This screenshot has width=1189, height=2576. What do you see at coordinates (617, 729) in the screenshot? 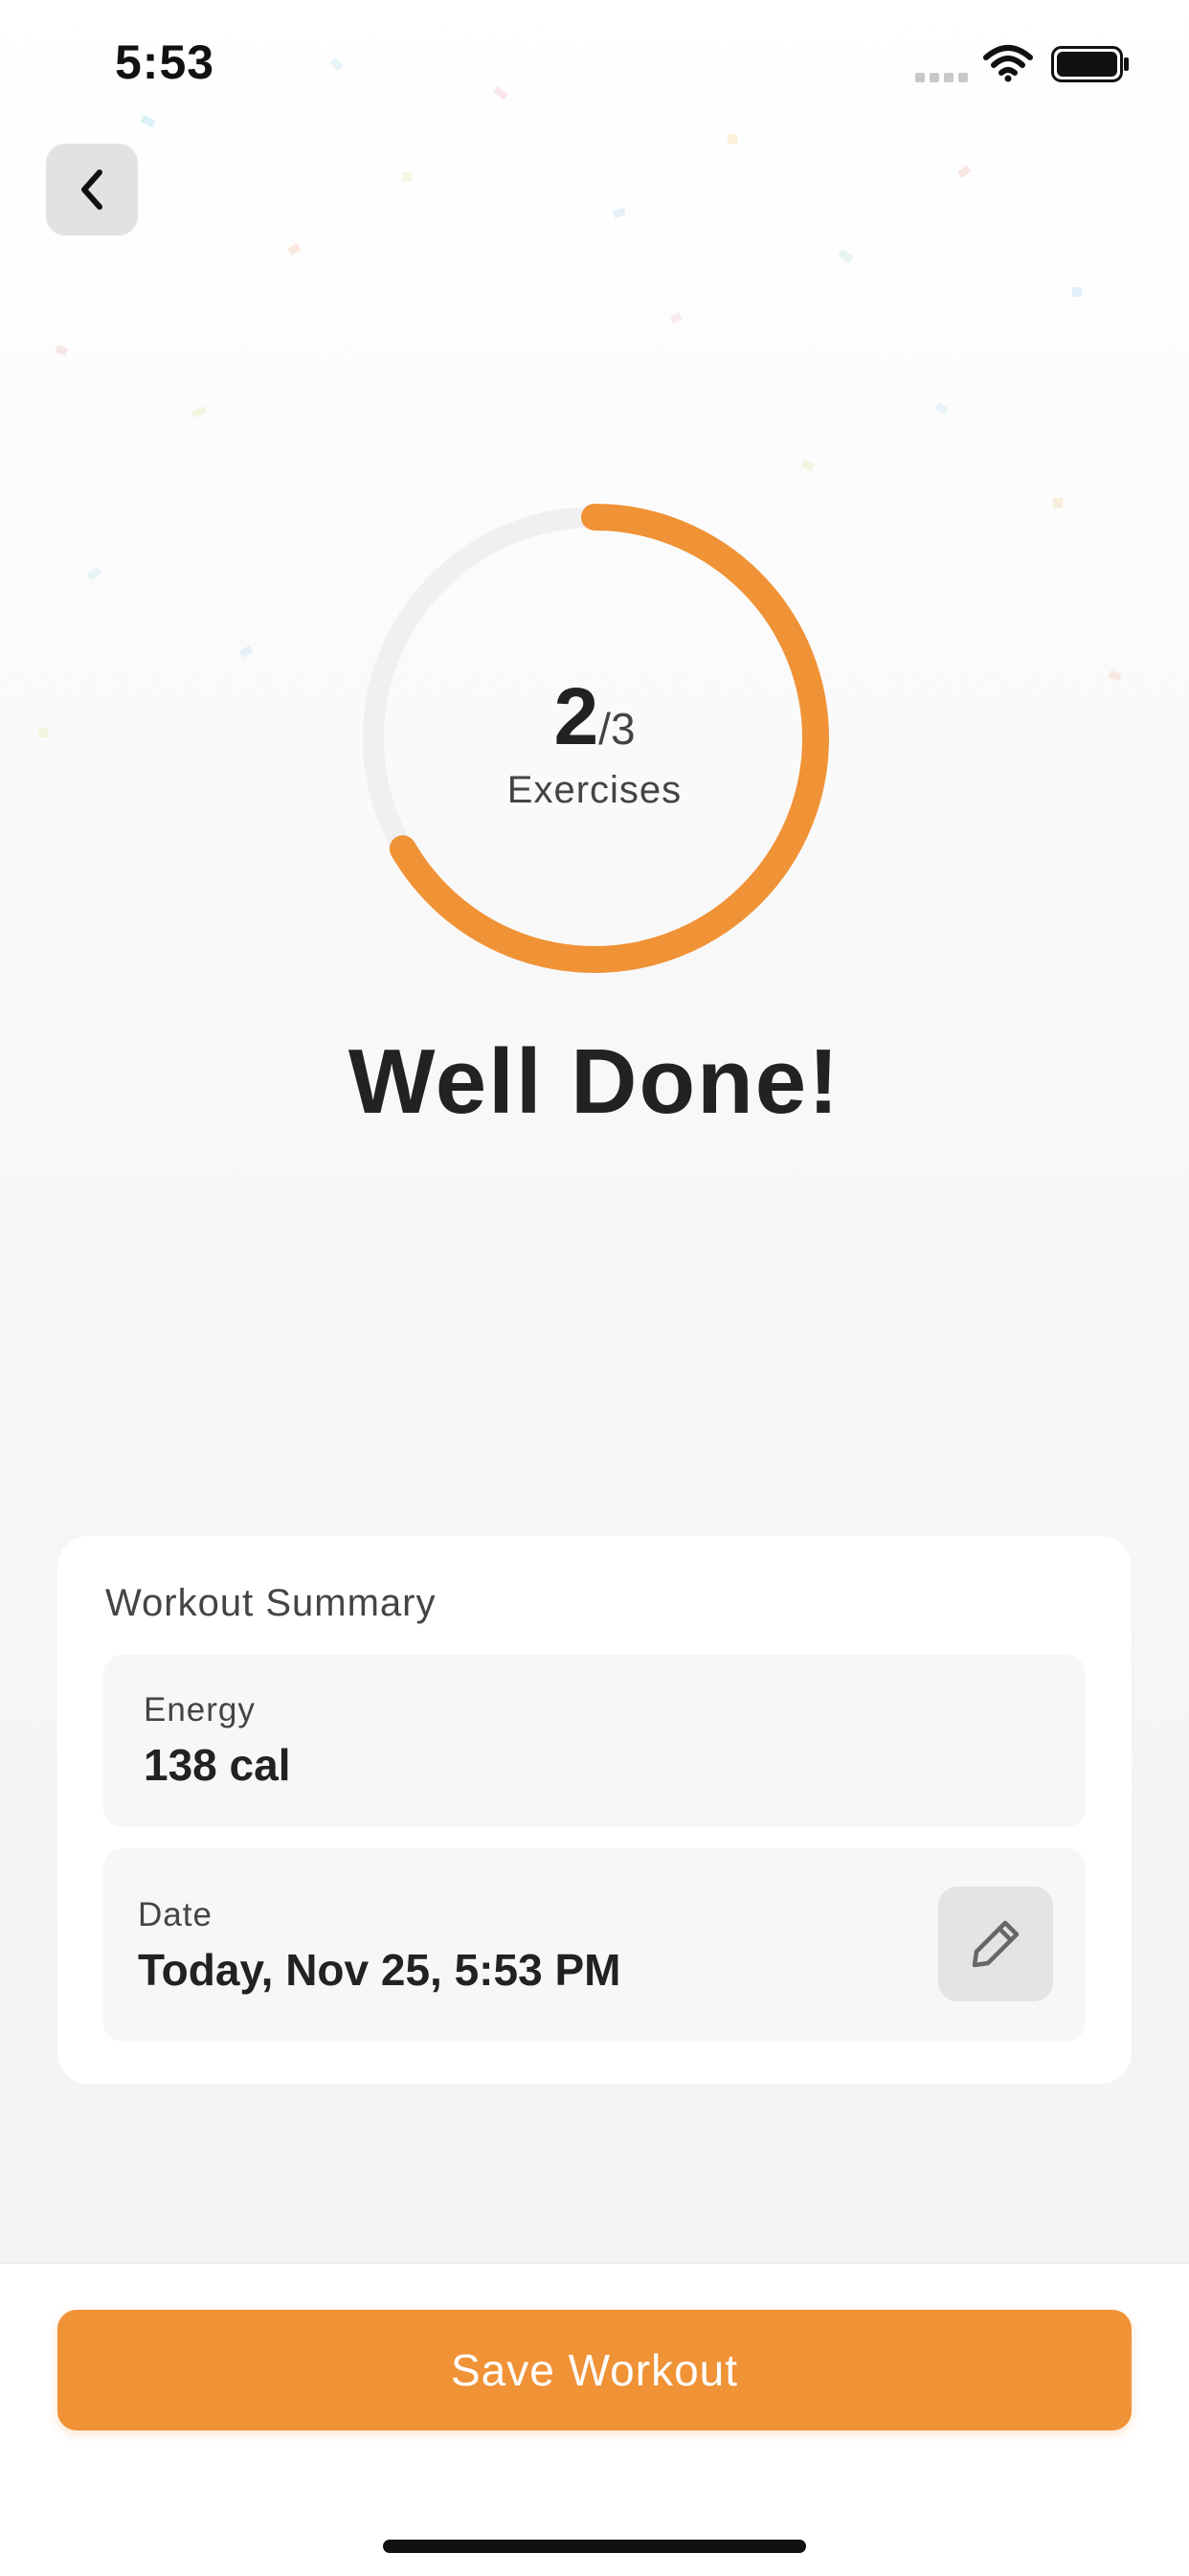
I see `exercises-total: /3` at bounding box center [617, 729].